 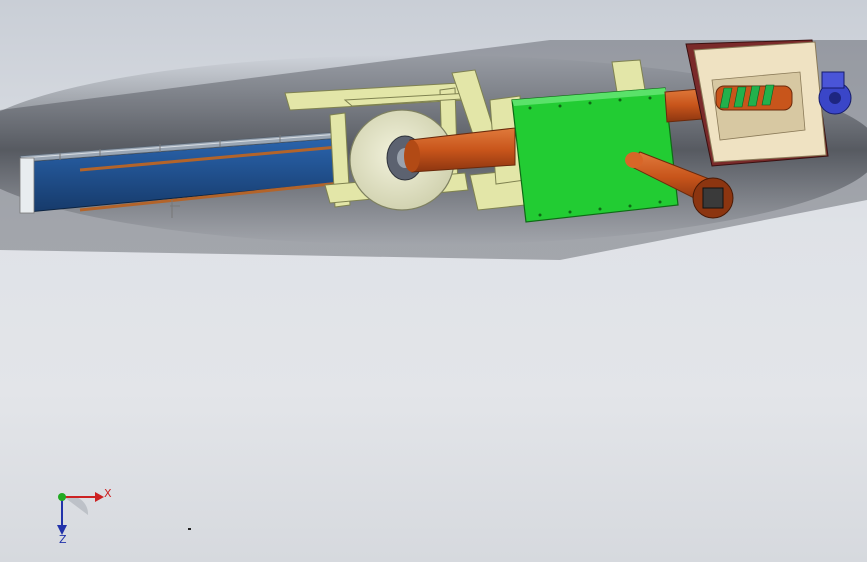 What do you see at coordinates (84, 516) in the screenshot?
I see `axis-triad: X Z` at bounding box center [84, 516].